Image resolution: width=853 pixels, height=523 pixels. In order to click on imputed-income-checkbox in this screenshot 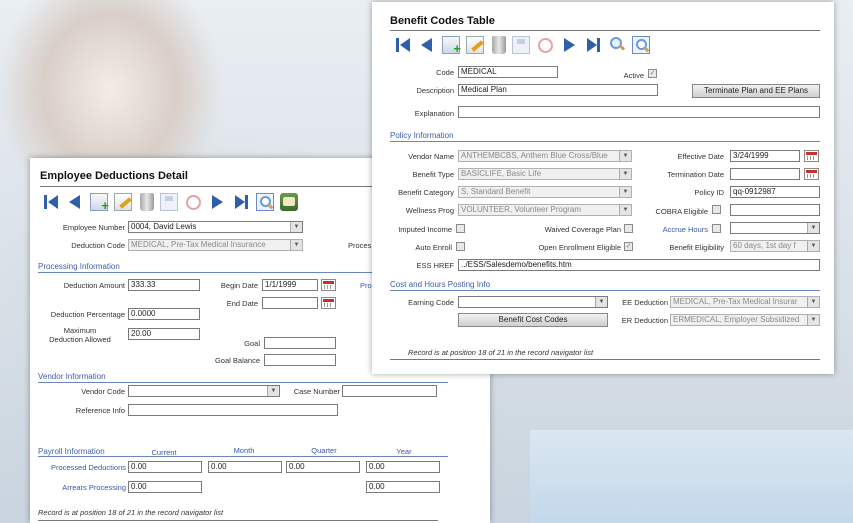, I will do `click(460, 228)`.